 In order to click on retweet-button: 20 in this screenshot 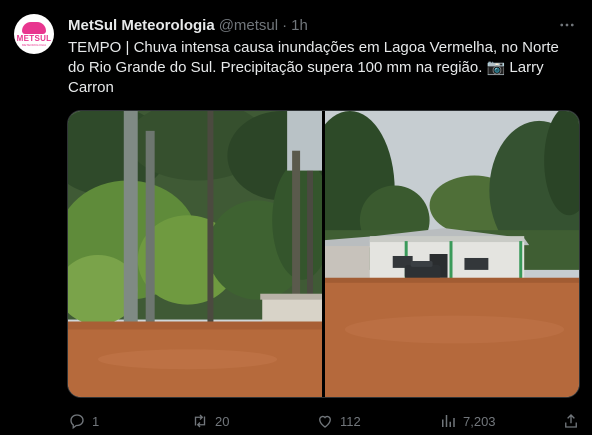, I will do `click(210, 421)`.